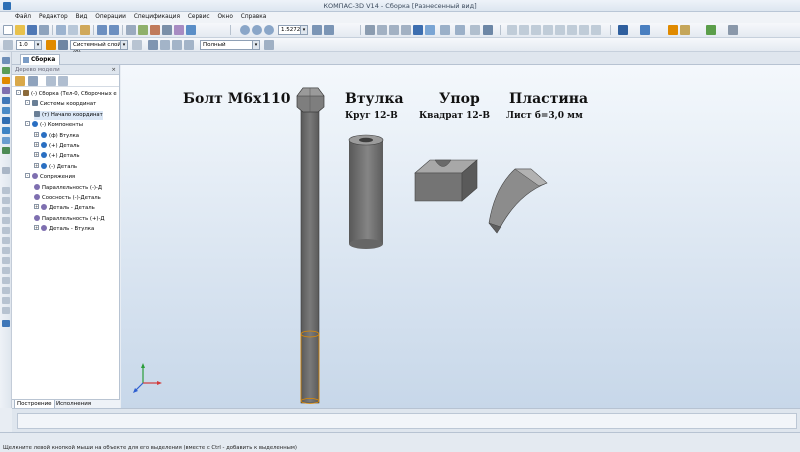  What do you see at coordinates (177, 45) in the screenshot?
I see `local-cs-icon` at bounding box center [177, 45].